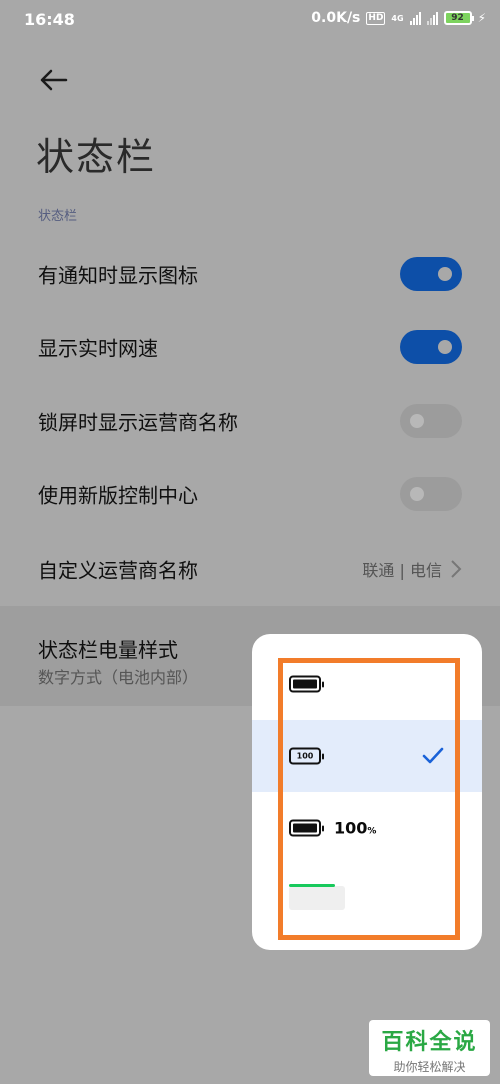  Describe the element at coordinates (49, 19) in the screenshot. I see `status-time: 16:48` at that location.